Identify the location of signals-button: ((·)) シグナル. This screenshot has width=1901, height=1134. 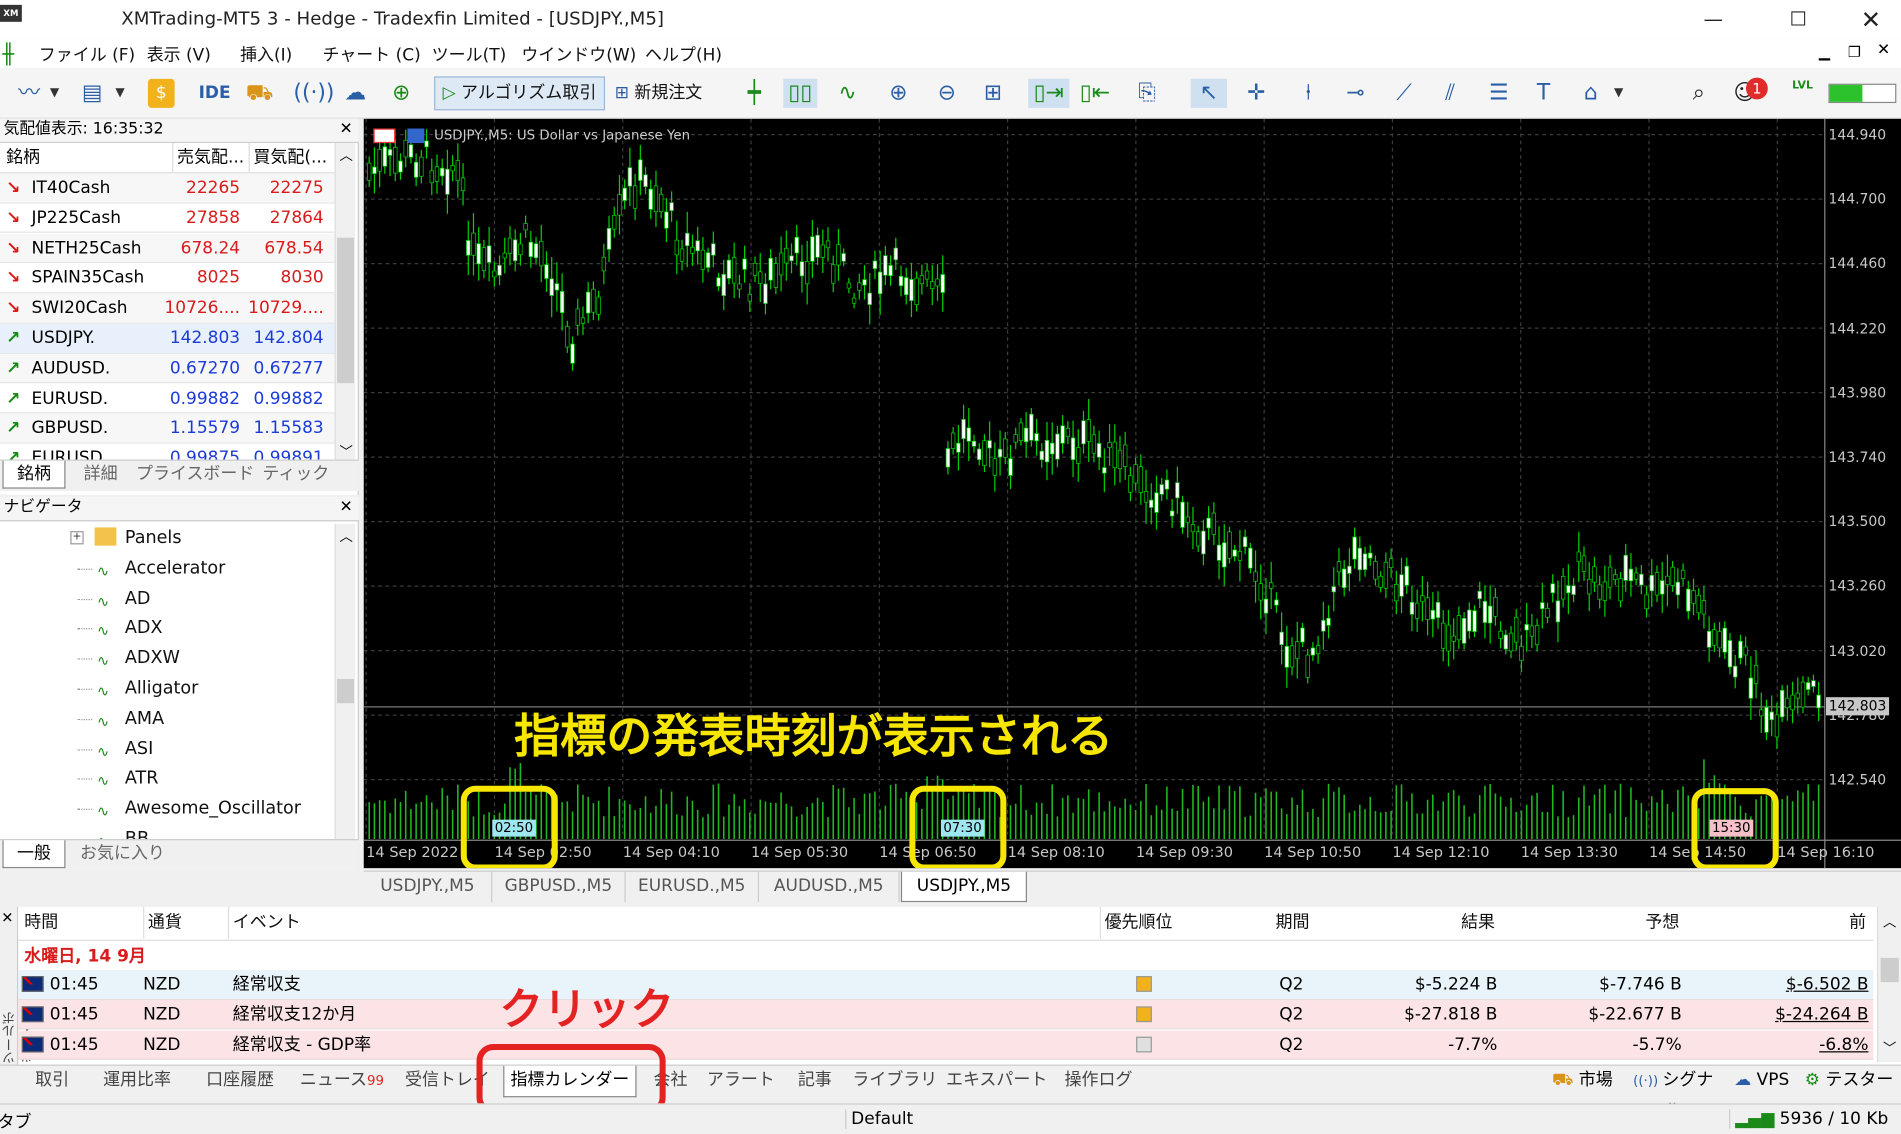
(1673, 1093).